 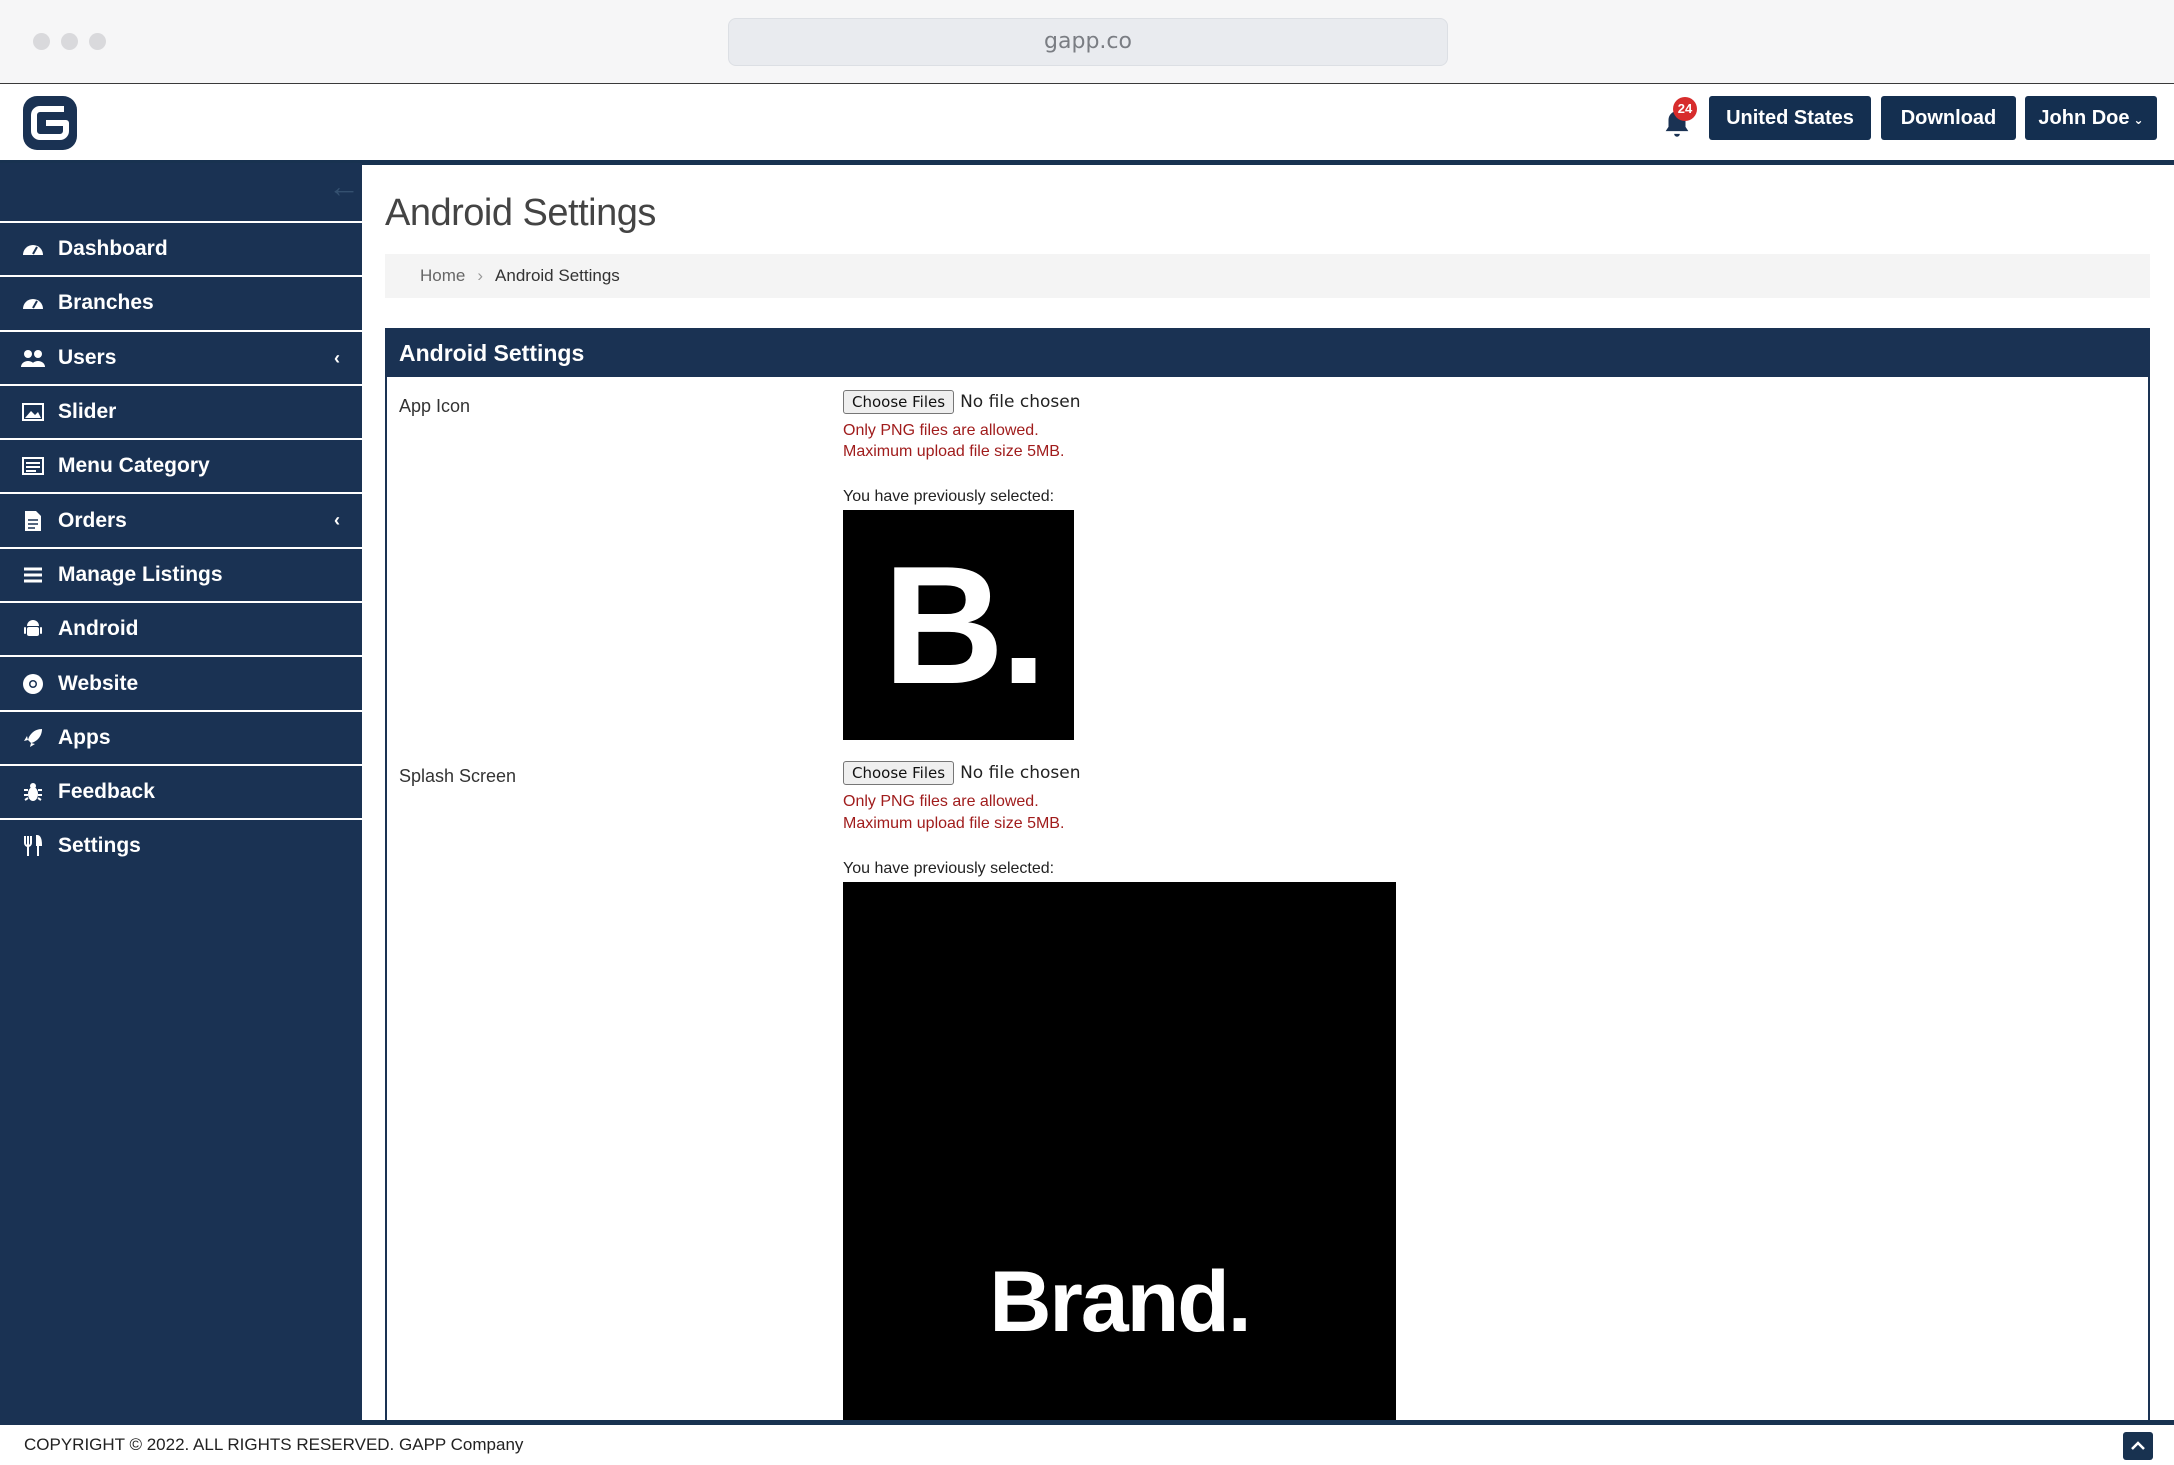 I want to click on bars-icon, so click(x=33, y=575).